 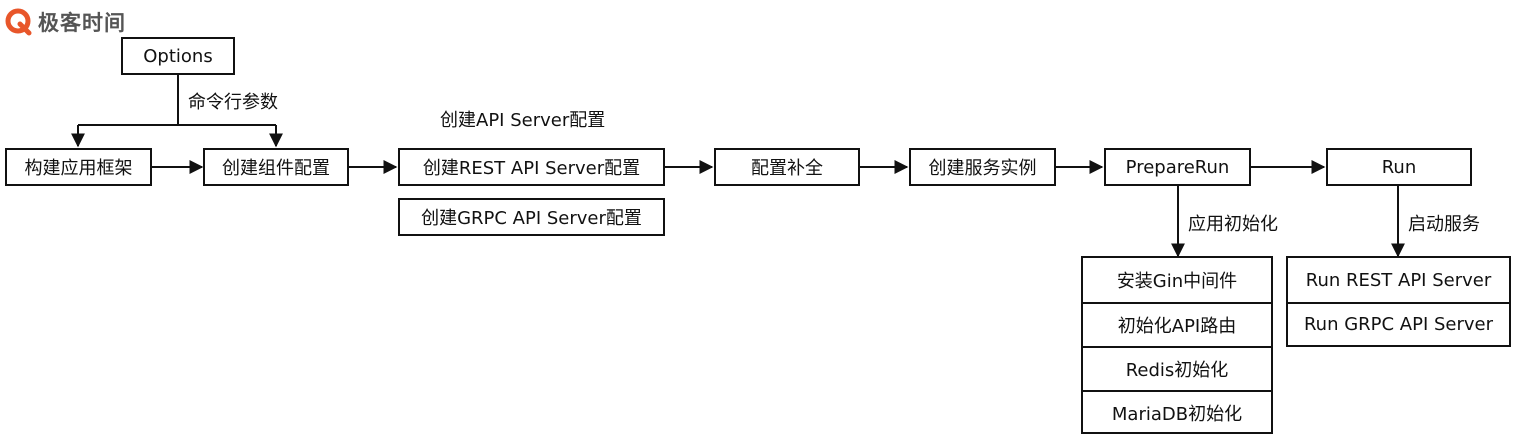 I want to click on run-steps-stack: Run REST API Server Run GRPC API Server, so click(x=1398, y=301).